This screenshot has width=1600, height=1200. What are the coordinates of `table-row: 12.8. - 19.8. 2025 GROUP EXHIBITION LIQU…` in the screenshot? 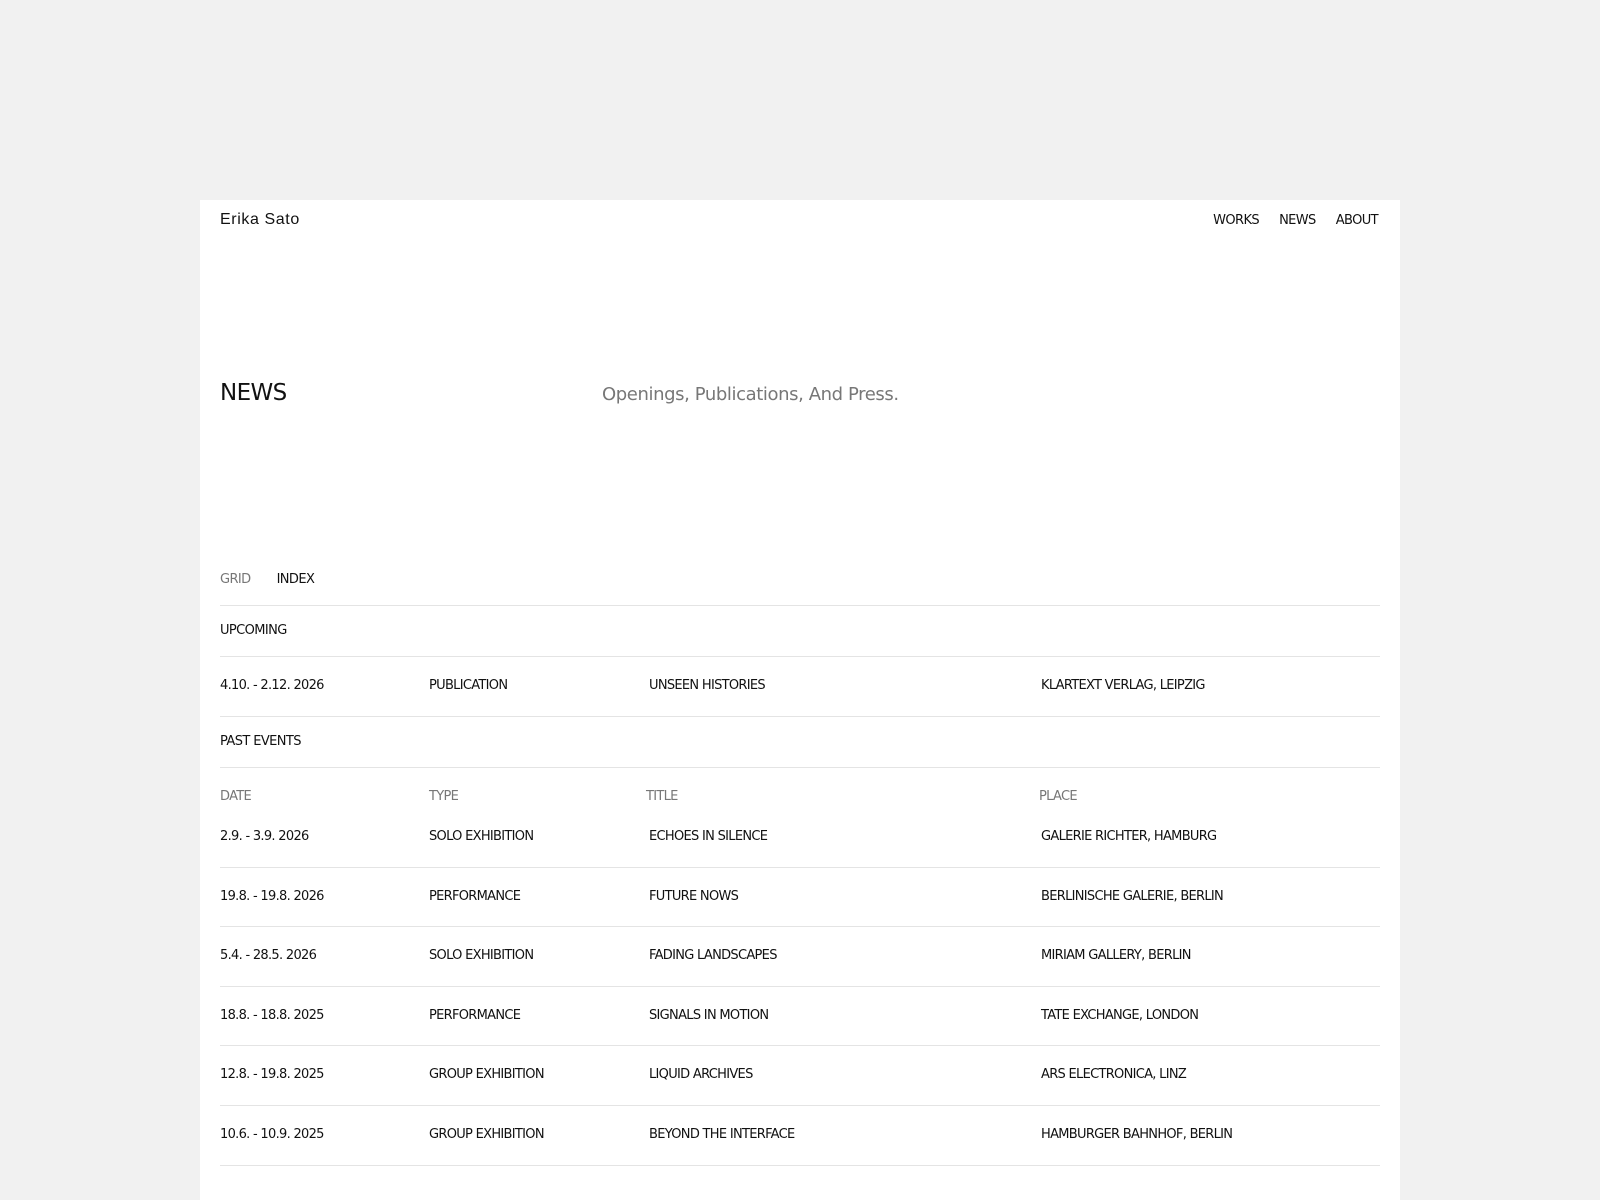 It's located at (800, 1077).